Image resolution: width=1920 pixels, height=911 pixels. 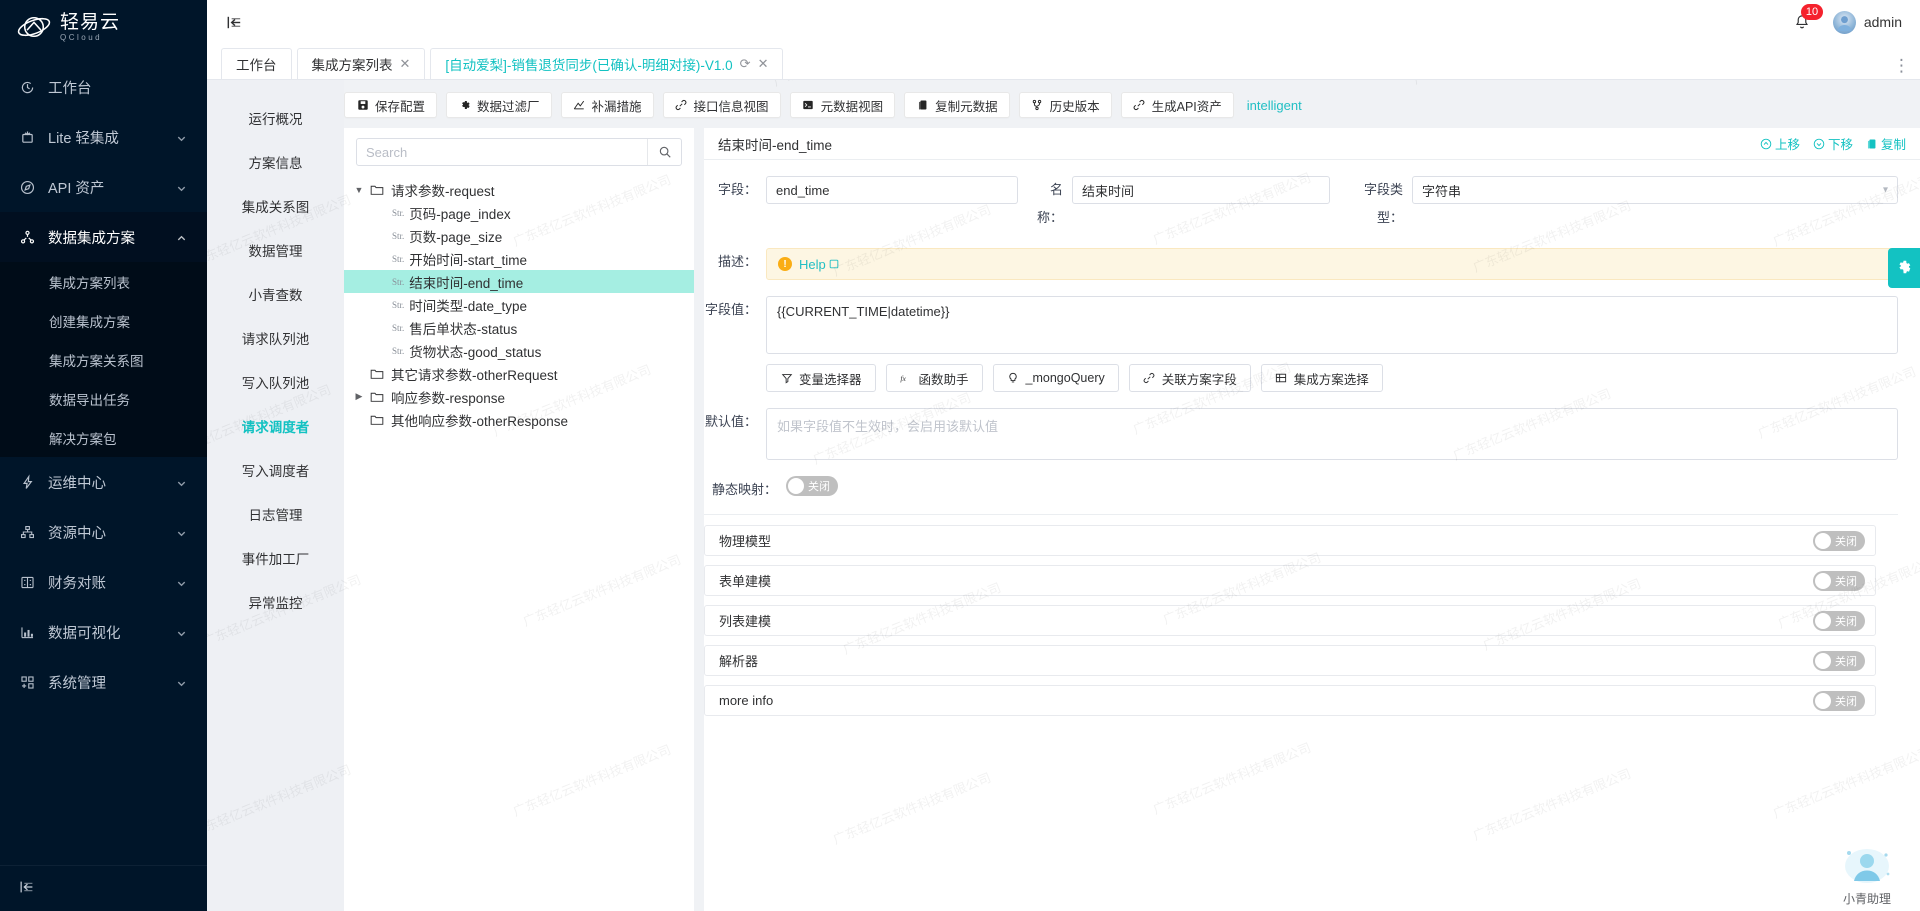 I want to click on physical-model-toggle: 关闭, so click(x=1839, y=540).